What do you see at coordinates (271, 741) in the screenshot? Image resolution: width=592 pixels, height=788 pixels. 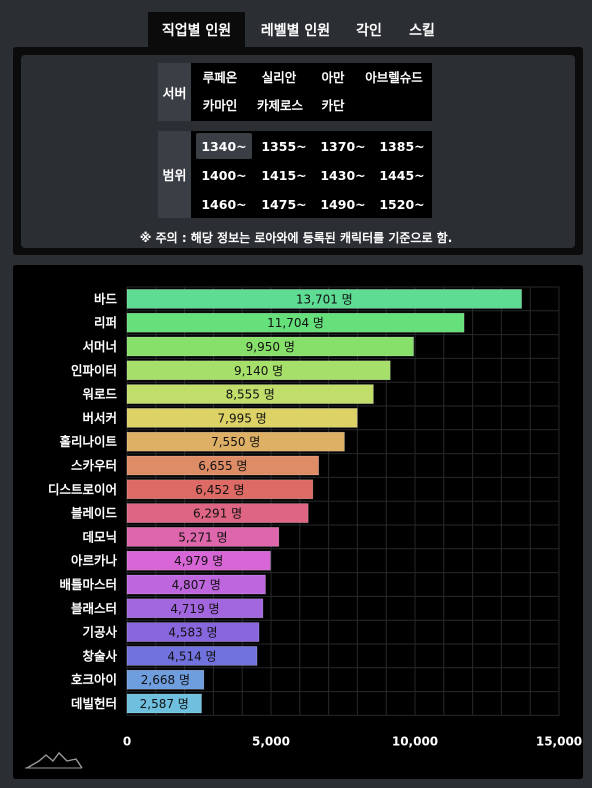 I see `x-tick-label: 5,000` at bounding box center [271, 741].